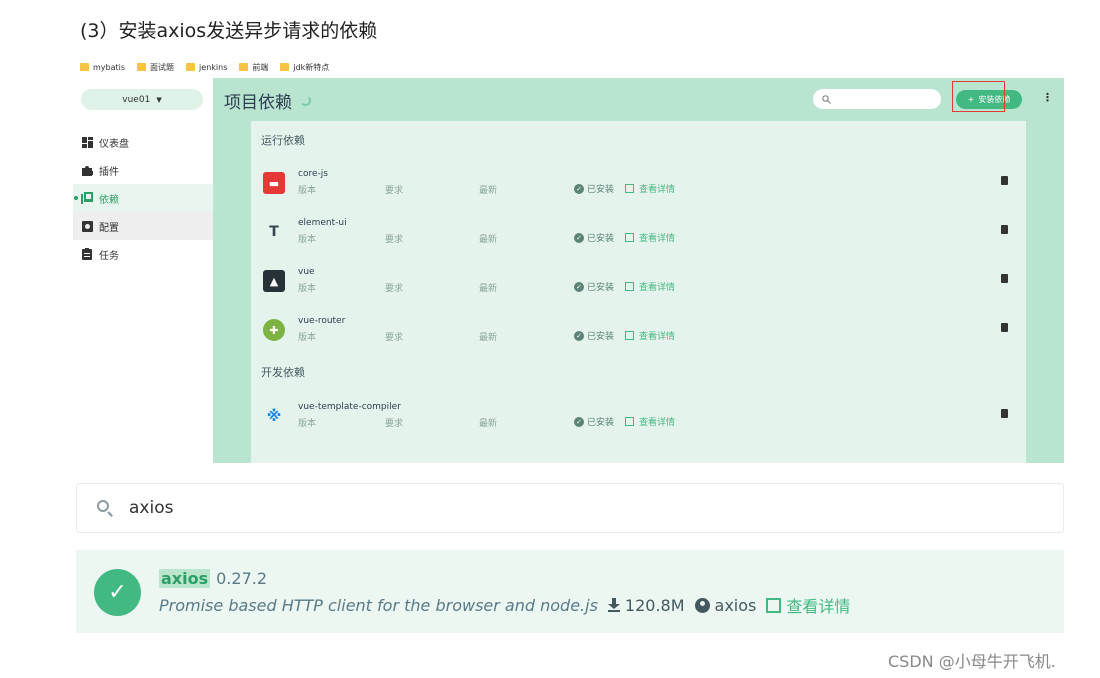 Image resolution: width=1100 pixels, height=678 pixels. I want to click on dependency-row: ✚ vue-router 版本 要求 最新 ✓ 已安装 查看详情, so click(638, 331).